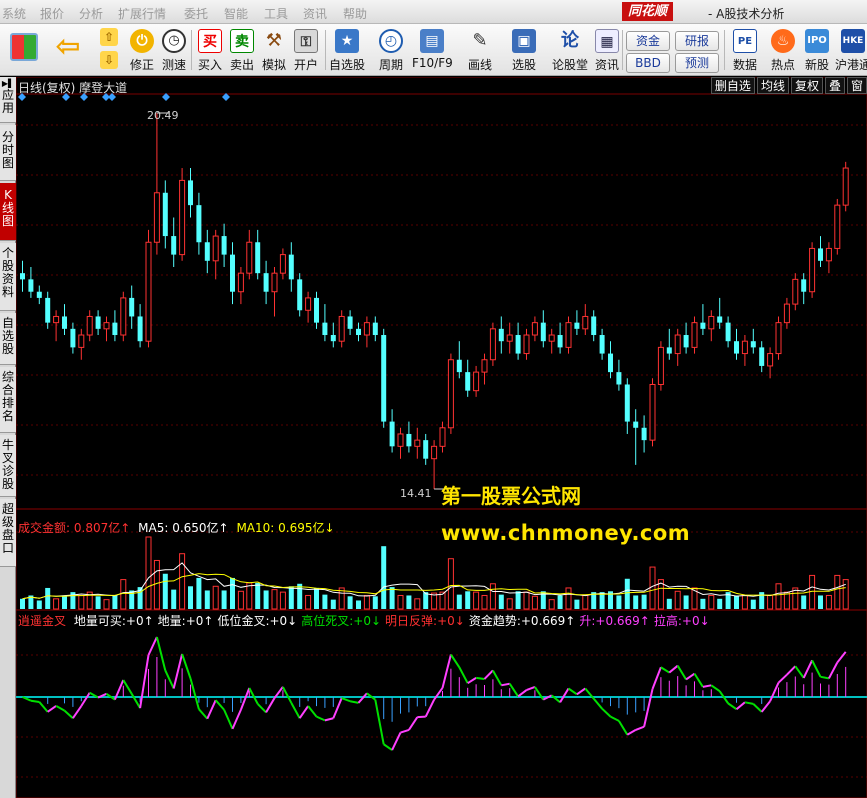 The width and height of the screenshot is (867, 798). I want to click on adjust-button: 复权, so click(806, 85).